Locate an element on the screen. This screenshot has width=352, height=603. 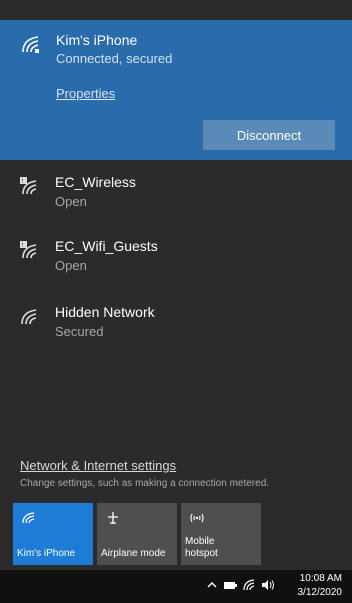
network-name: Hidden Network is located at coordinates (105, 312).